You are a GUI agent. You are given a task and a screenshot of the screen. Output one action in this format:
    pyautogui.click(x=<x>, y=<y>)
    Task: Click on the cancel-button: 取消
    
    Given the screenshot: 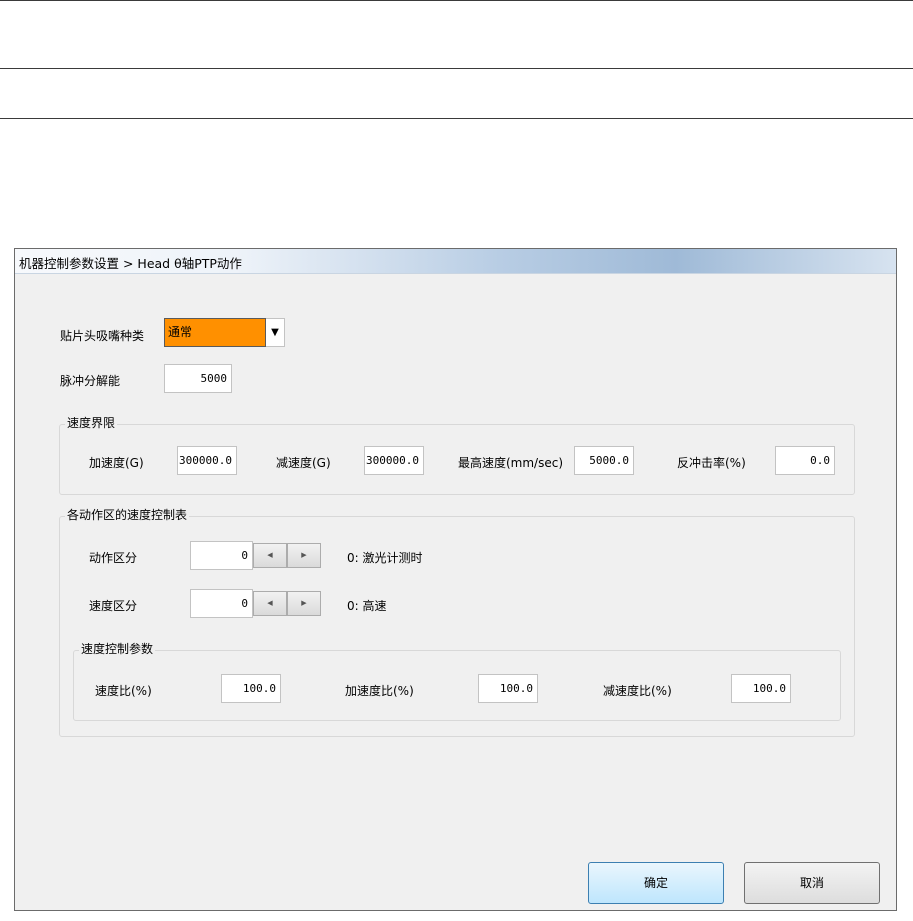 What is the action you would take?
    pyautogui.click(x=812, y=883)
    